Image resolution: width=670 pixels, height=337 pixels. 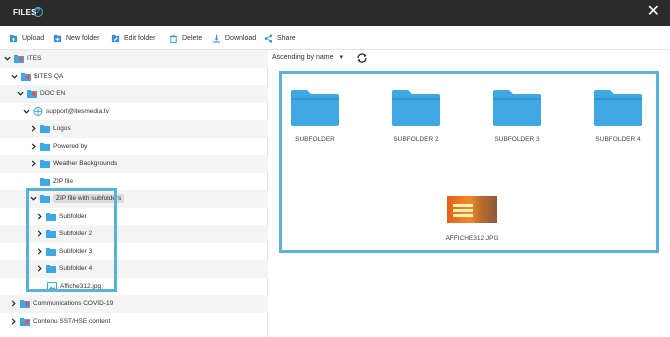 What do you see at coordinates (13, 38) in the screenshot?
I see `upload-icon` at bounding box center [13, 38].